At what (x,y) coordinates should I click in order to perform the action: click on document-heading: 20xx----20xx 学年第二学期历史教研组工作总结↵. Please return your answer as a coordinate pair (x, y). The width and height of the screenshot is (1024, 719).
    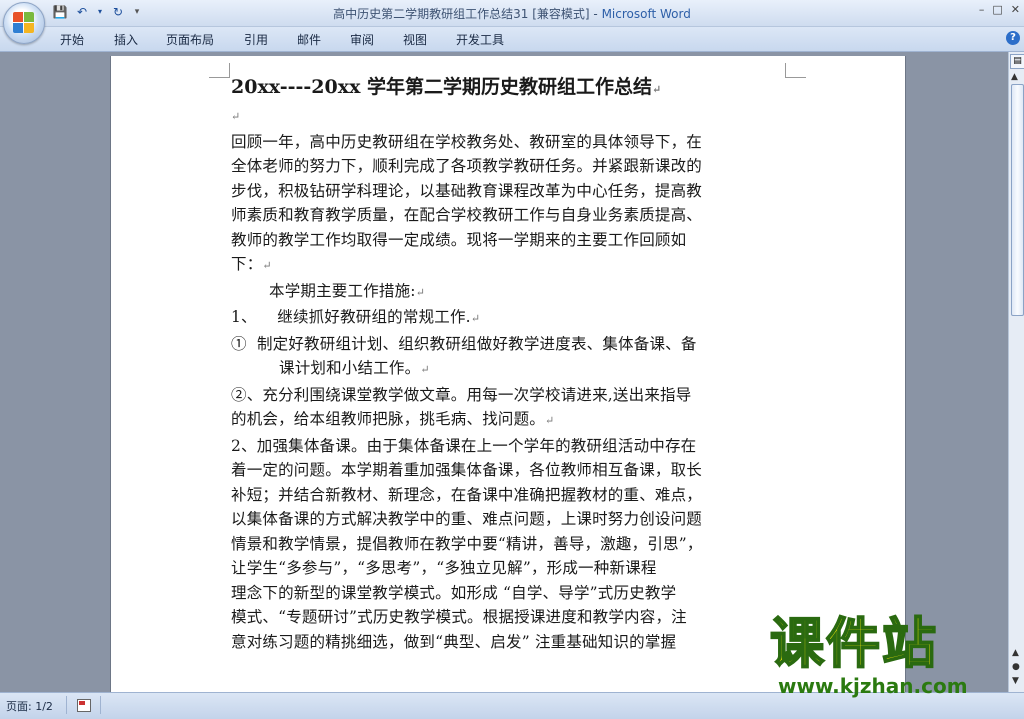
    Looking at the image, I should click on (509, 88).